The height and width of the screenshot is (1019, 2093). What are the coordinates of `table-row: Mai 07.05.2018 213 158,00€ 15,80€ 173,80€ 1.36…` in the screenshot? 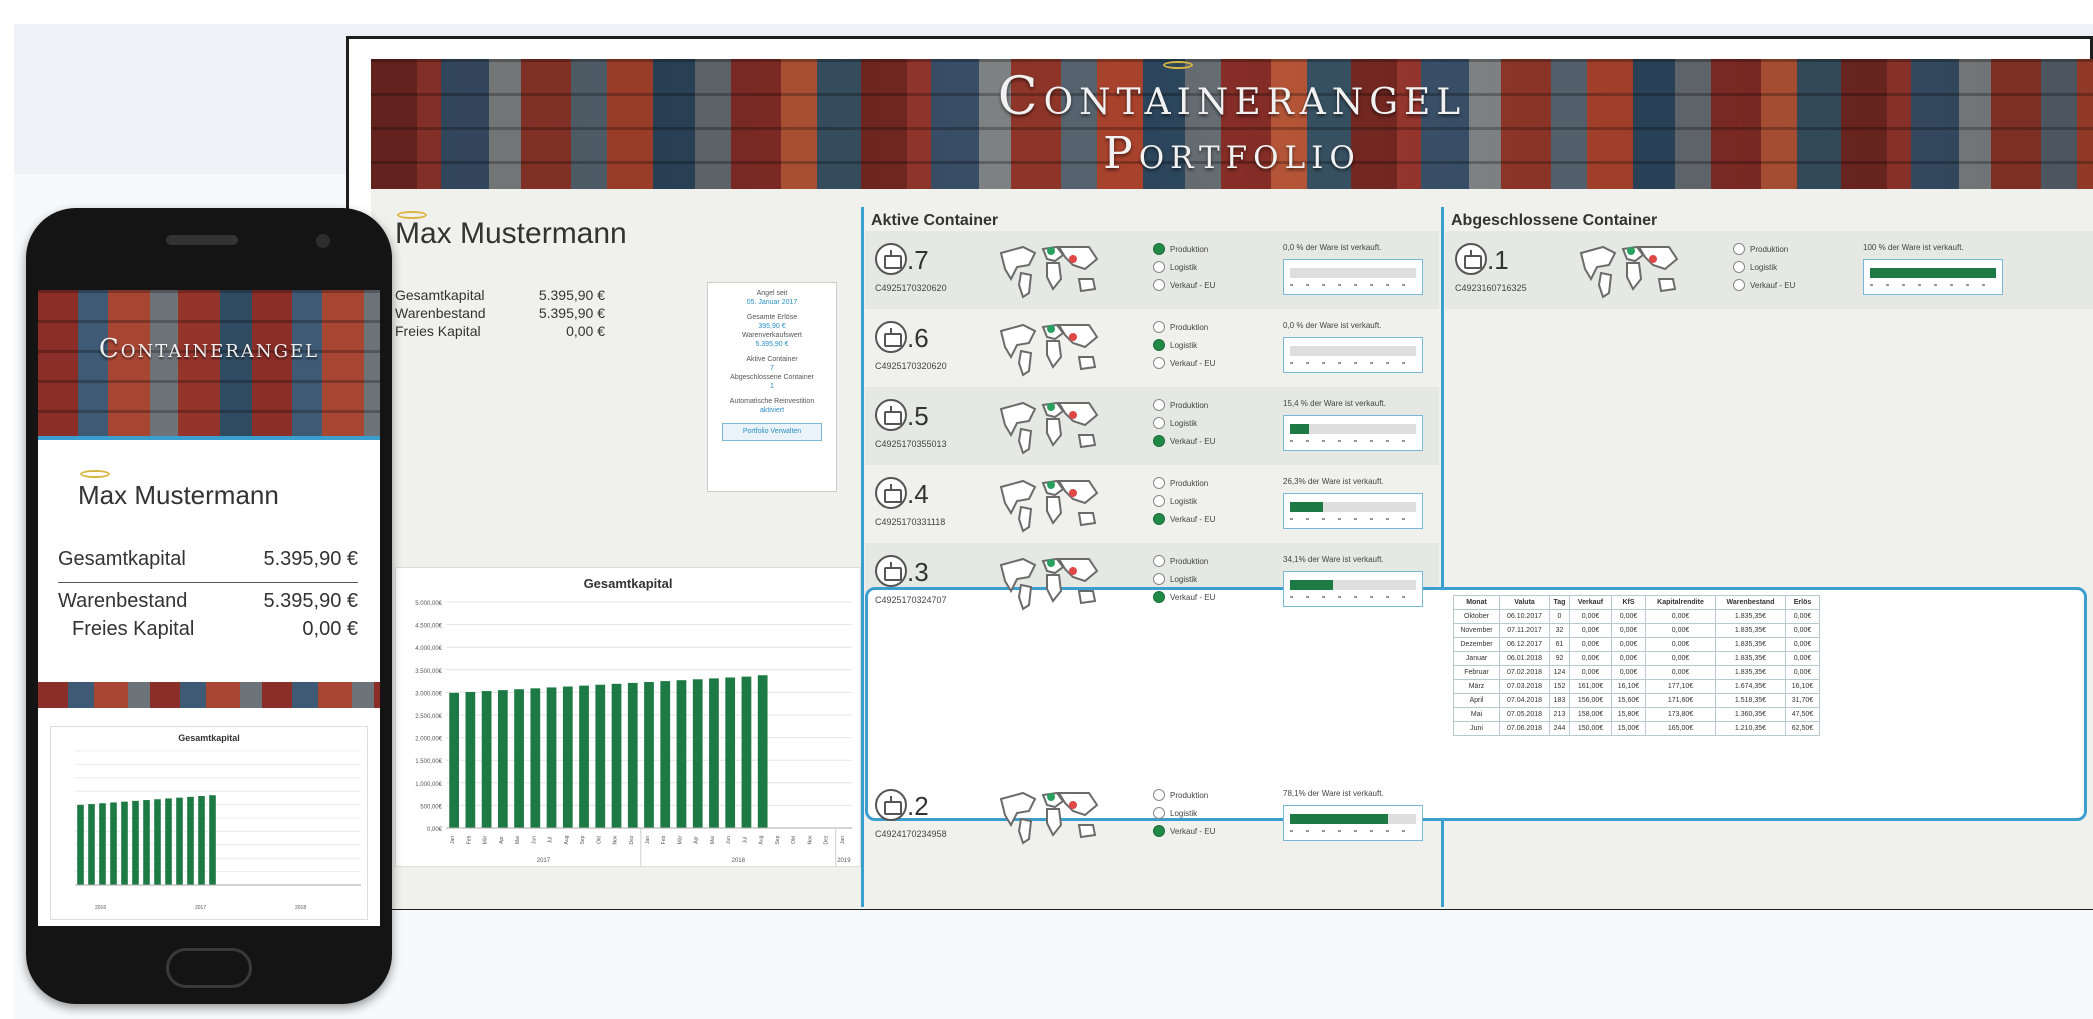 It's located at (1636, 714).